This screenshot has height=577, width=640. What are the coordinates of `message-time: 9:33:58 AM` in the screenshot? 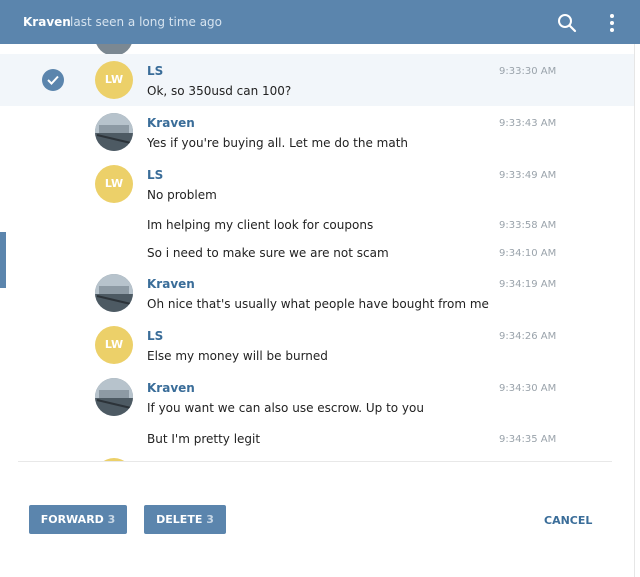 It's located at (528, 225).